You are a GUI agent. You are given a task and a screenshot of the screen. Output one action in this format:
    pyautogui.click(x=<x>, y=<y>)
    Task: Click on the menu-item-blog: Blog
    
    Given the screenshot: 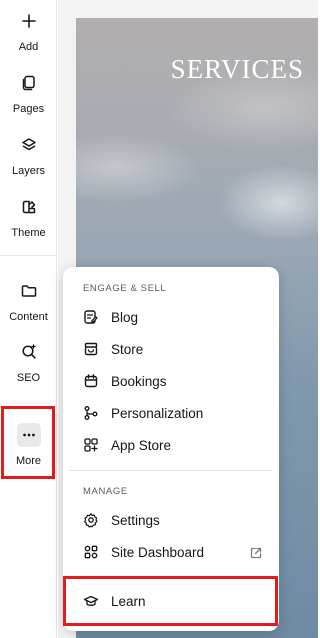 What is the action you would take?
    pyautogui.click(x=173, y=317)
    